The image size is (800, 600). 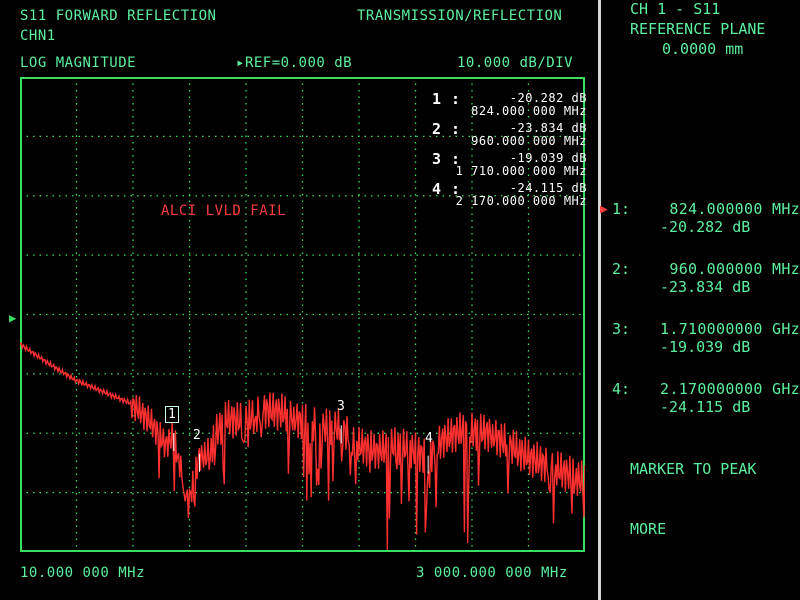 I want to click on ref-label: ▸REF=0.000 dB, so click(x=294, y=63).